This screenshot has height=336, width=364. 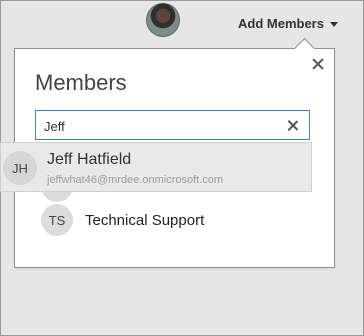 I want to click on member-name: Technical Support, so click(x=145, y=220).